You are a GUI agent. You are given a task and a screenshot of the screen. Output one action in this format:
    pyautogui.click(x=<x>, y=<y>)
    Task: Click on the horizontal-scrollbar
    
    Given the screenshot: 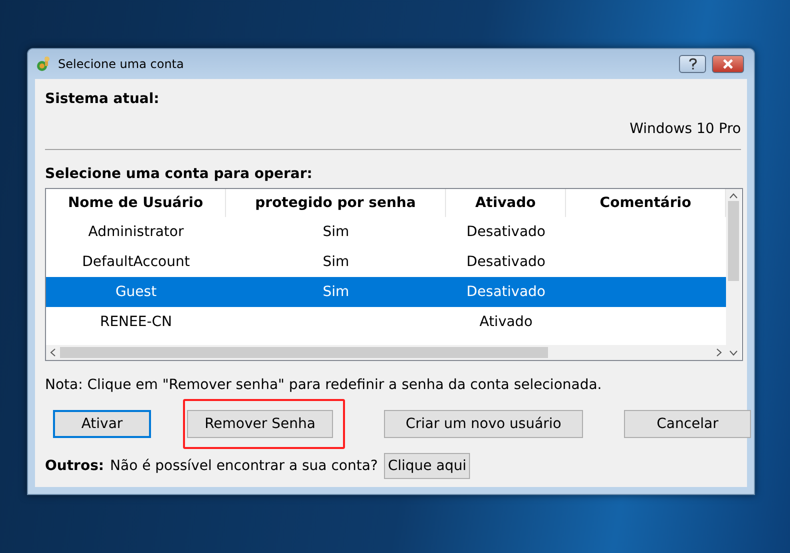 What is the action you would take?
    pyautogui.click(x=386, y=352)
    